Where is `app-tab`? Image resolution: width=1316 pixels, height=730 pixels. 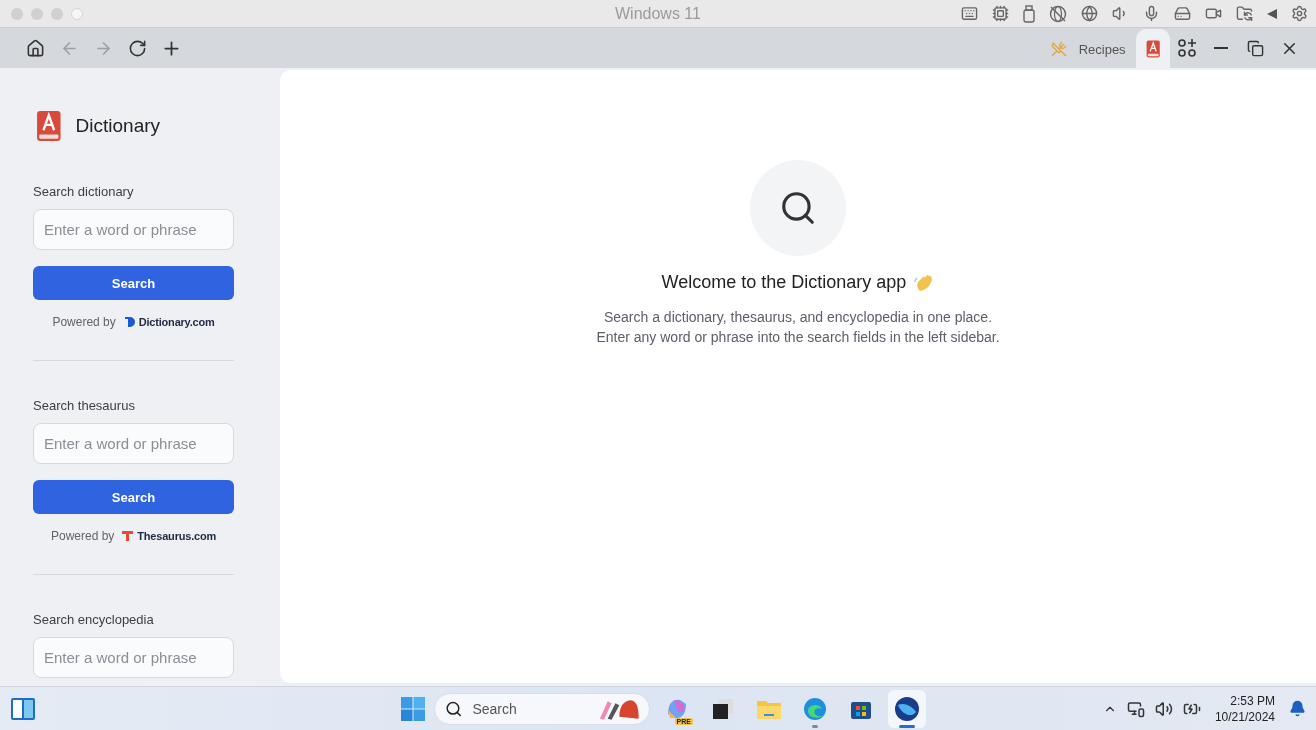 app-tab is located at coordinates (1152, 49).